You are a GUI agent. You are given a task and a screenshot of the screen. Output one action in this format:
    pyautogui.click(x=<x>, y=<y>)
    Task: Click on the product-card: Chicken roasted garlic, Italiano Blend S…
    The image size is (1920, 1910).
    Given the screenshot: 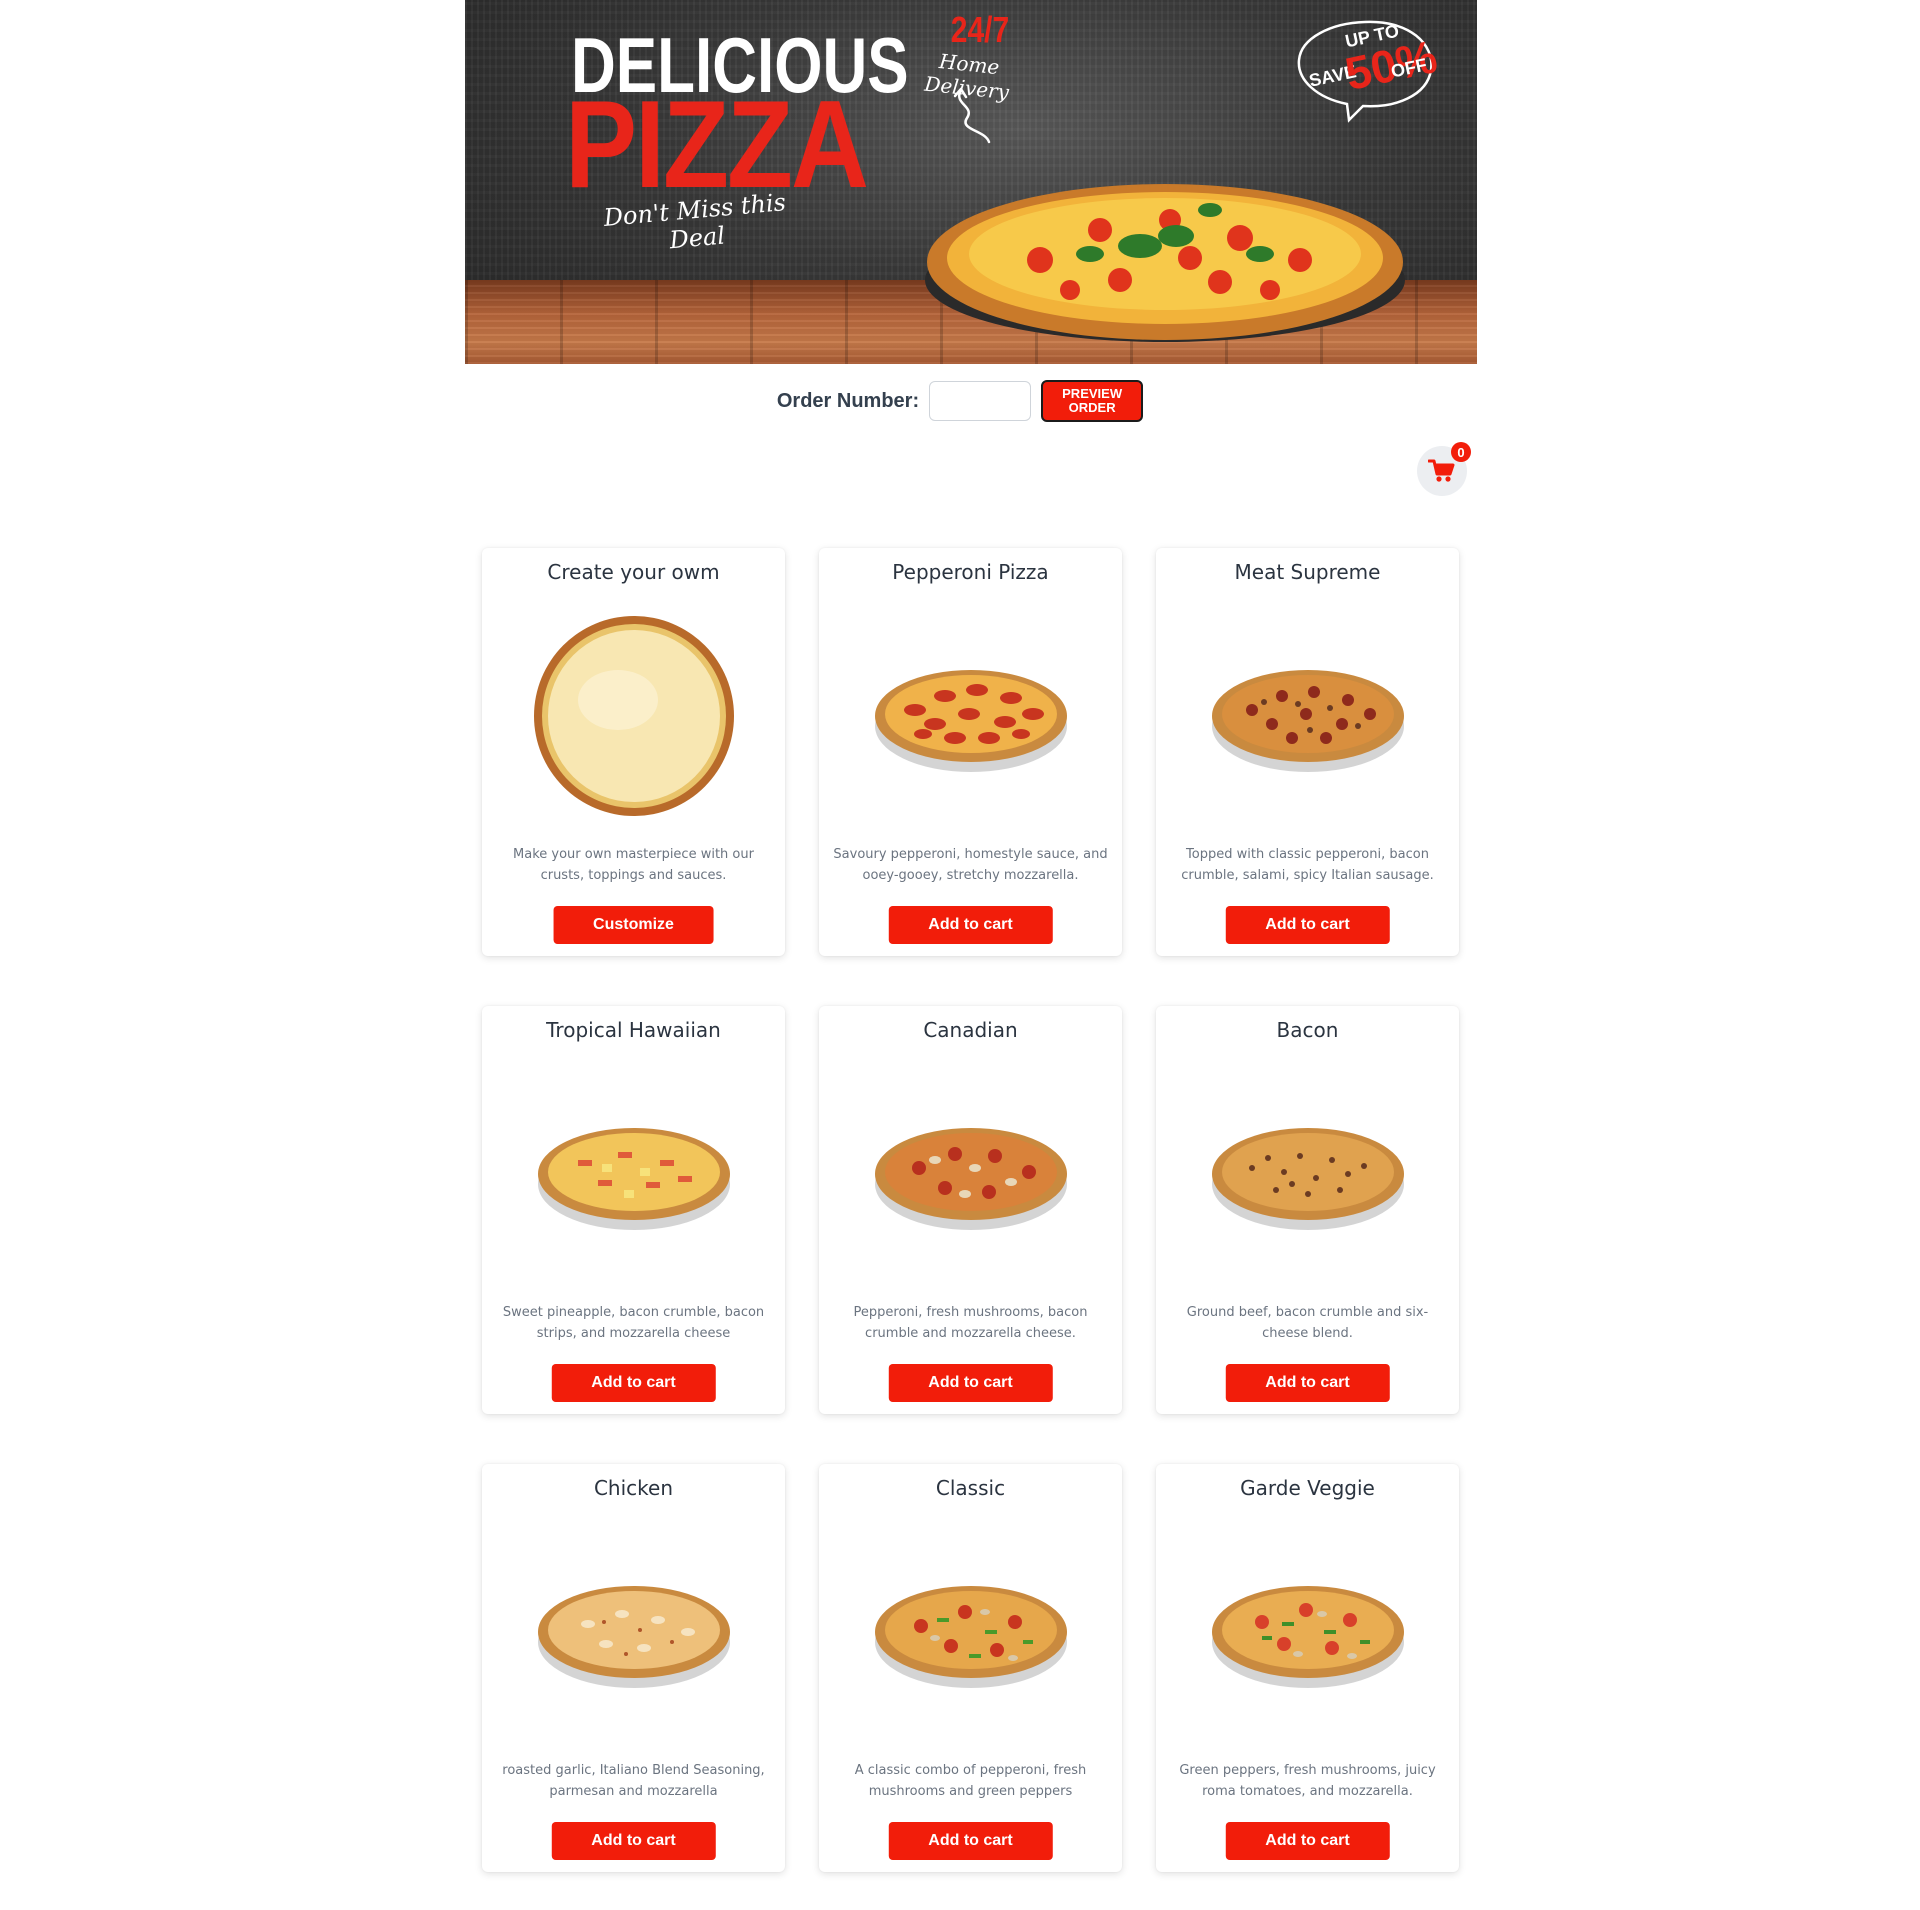 What is the action you would take?
    pyautogui.click(x=633, y=1668)
    